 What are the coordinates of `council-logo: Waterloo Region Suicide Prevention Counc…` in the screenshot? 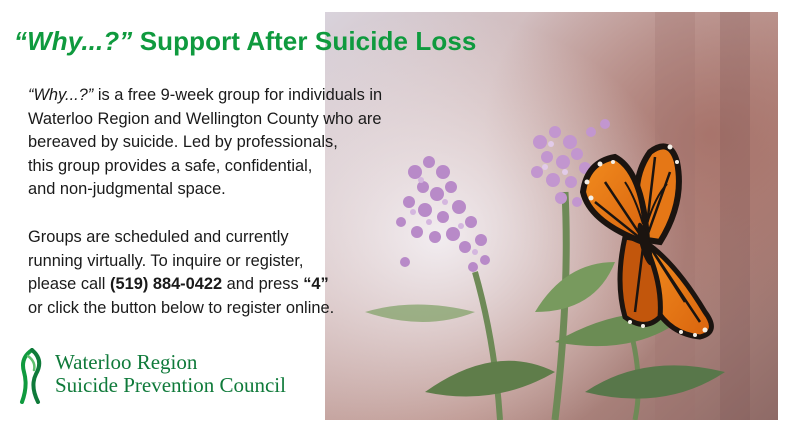 It's located at (158, 376).